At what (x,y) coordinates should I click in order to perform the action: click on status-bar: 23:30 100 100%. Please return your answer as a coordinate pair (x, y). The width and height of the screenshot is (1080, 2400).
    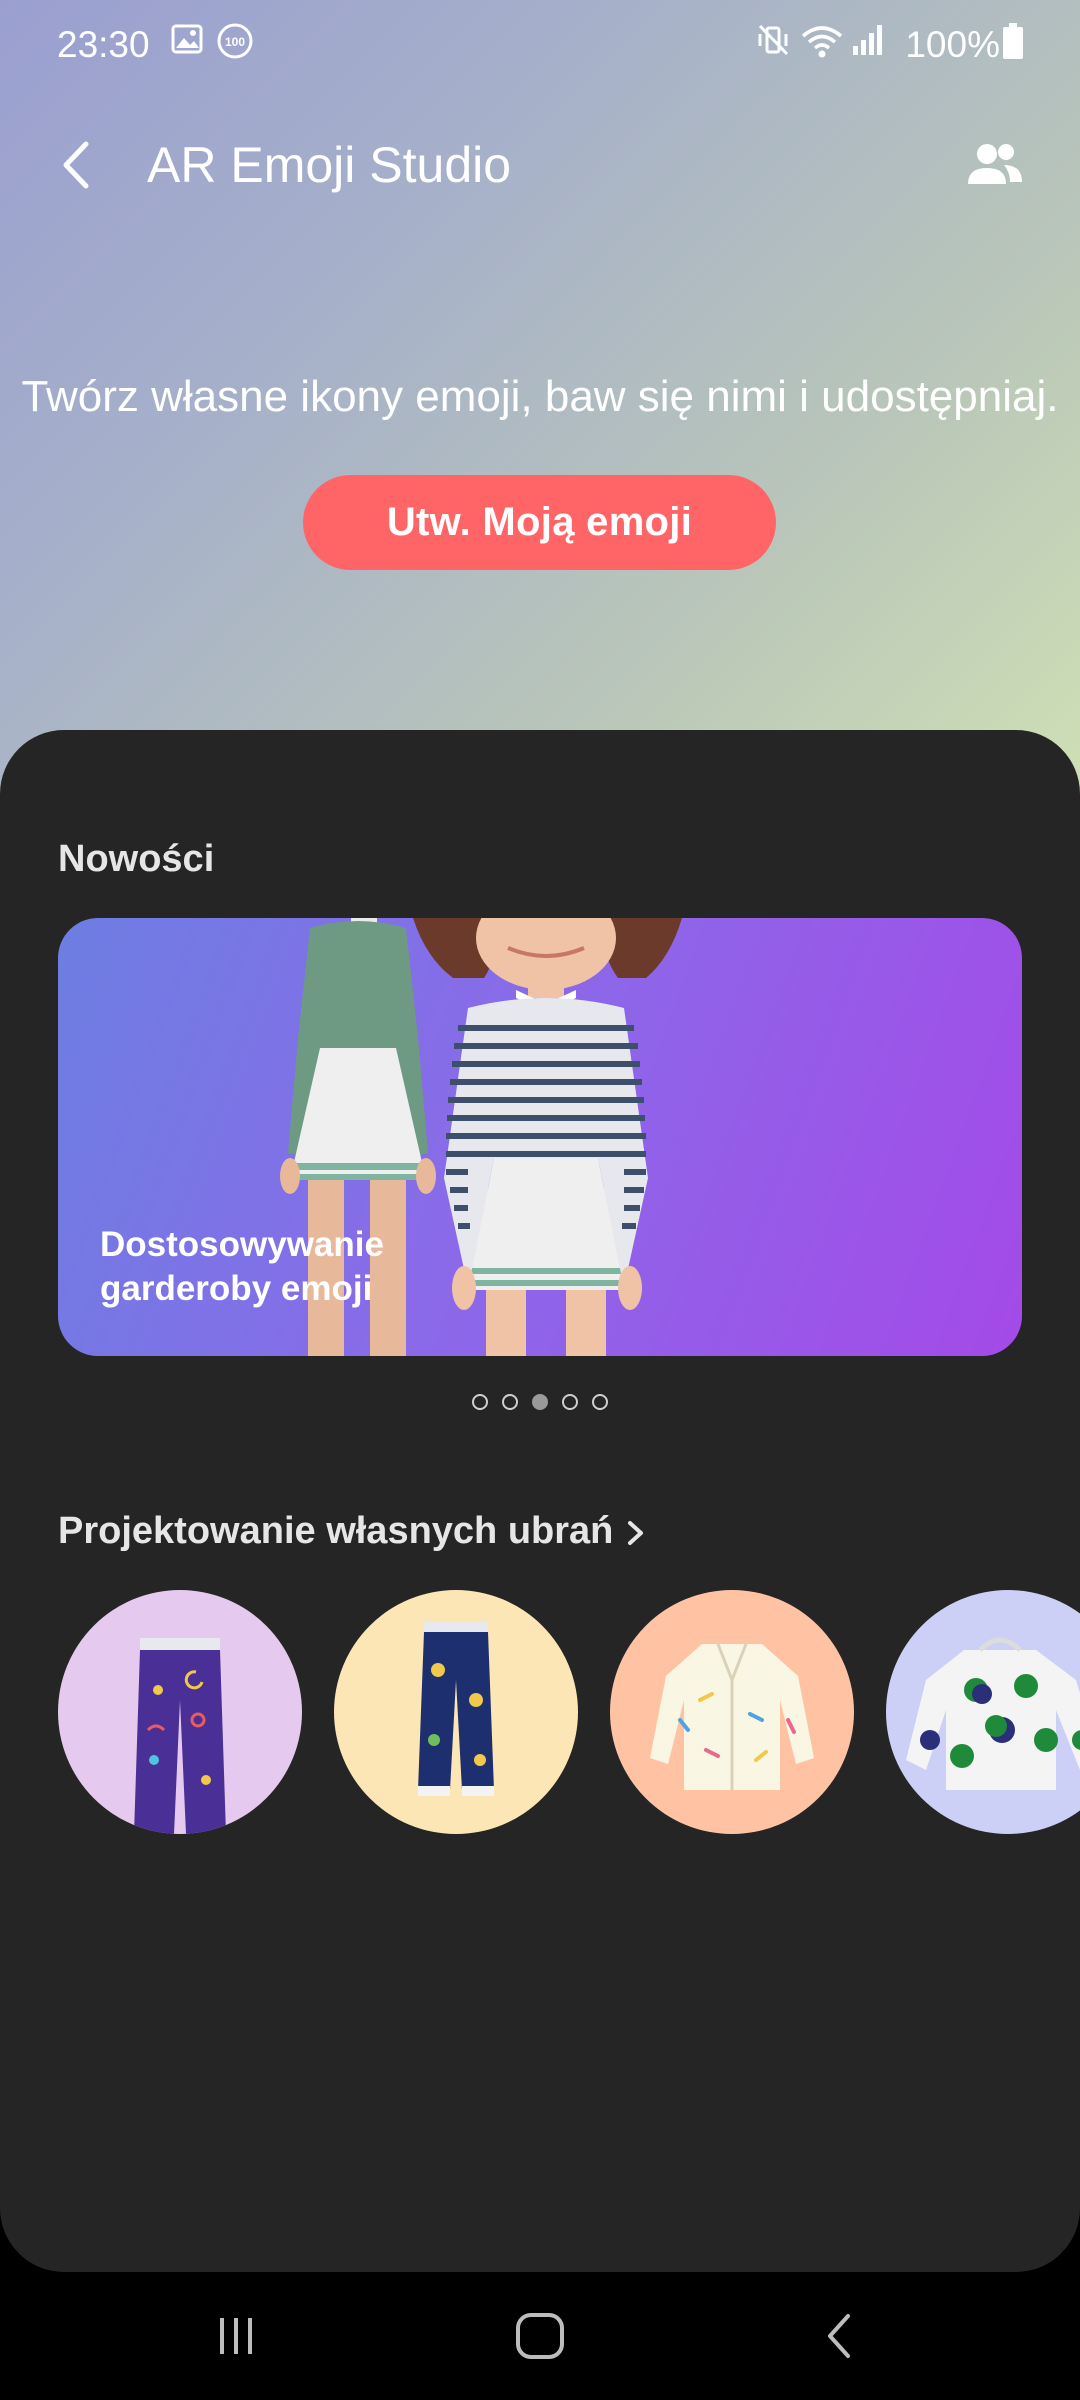
    Looking at the image, I should click on (540, 45).